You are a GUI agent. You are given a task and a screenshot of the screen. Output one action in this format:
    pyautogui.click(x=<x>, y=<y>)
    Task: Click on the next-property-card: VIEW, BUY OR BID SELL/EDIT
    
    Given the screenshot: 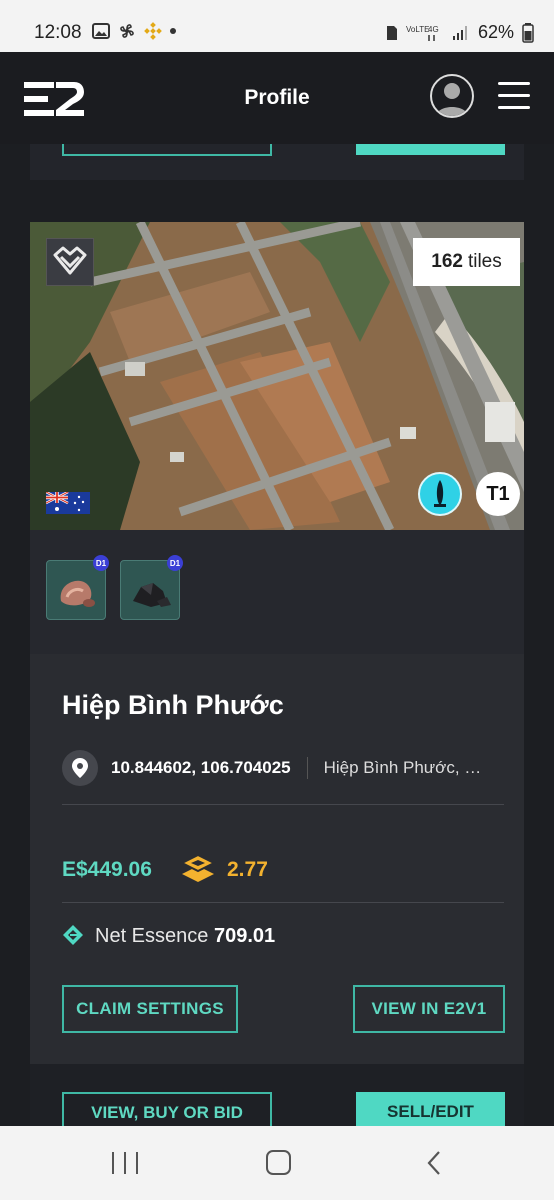 What is the action you would take?
    pyautogui.click(x=277, y=1095)
    